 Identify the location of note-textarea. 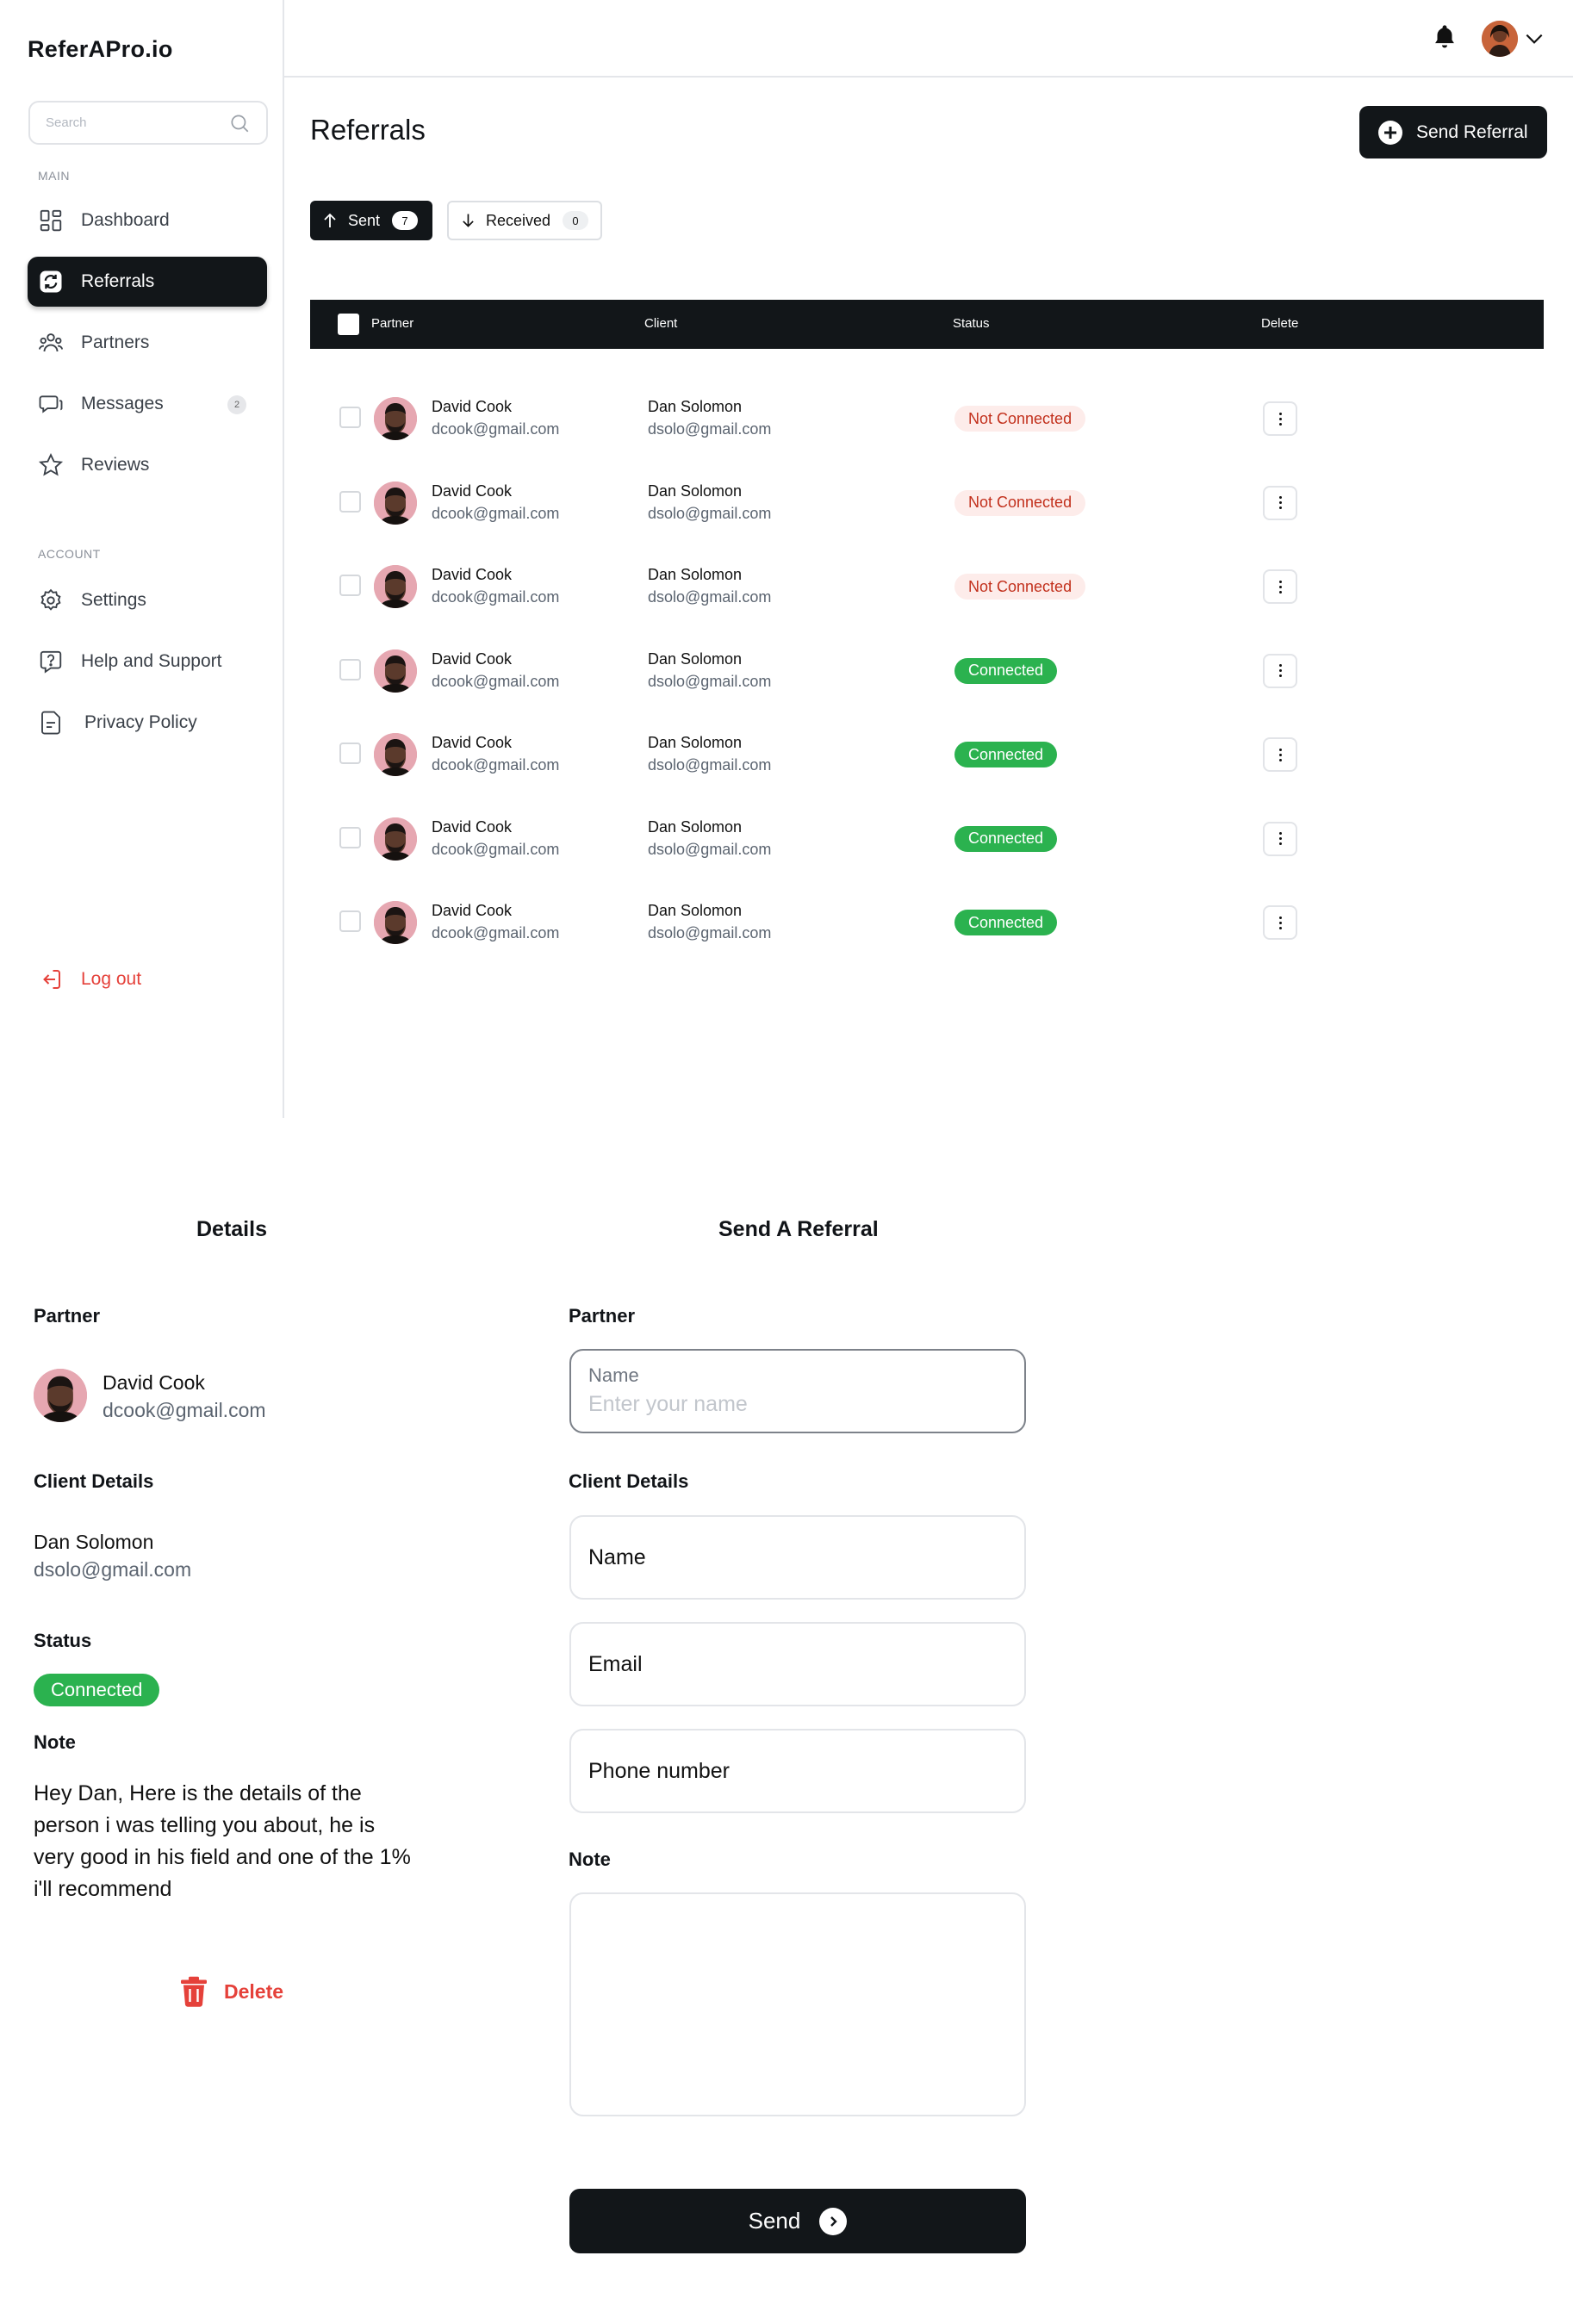
(797, 2004).